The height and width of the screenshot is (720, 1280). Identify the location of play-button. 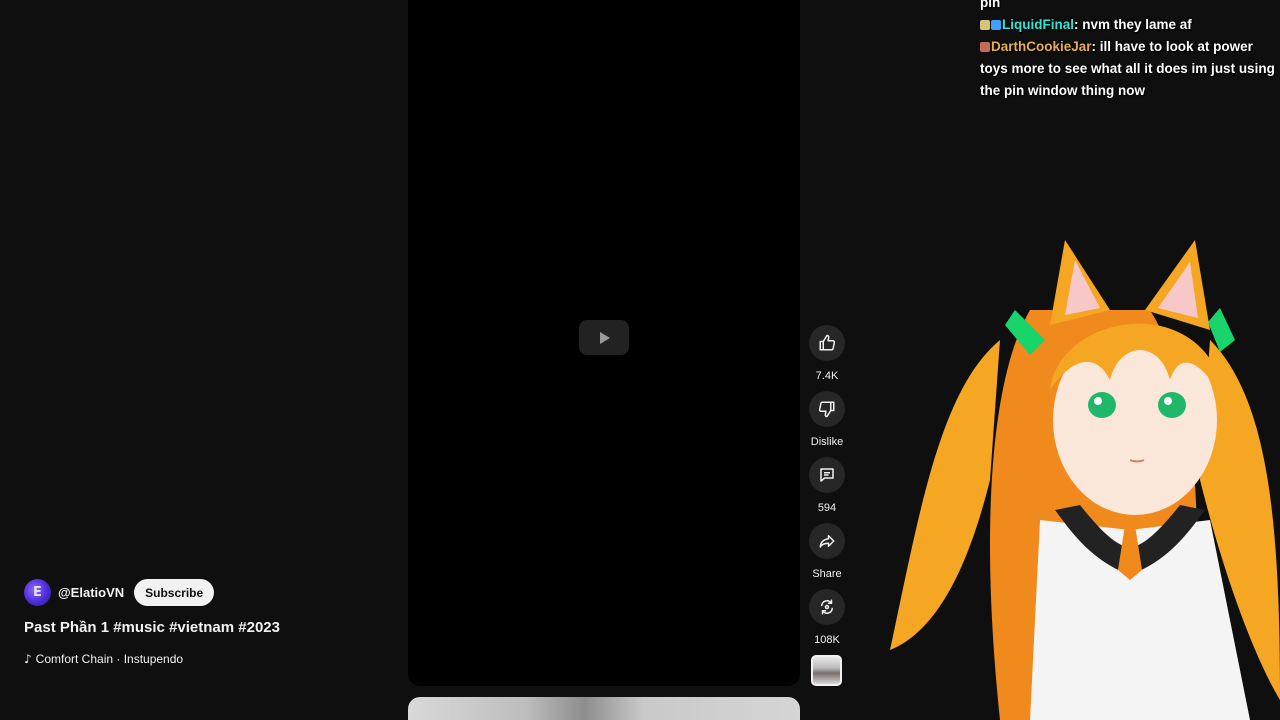
(604, 337).